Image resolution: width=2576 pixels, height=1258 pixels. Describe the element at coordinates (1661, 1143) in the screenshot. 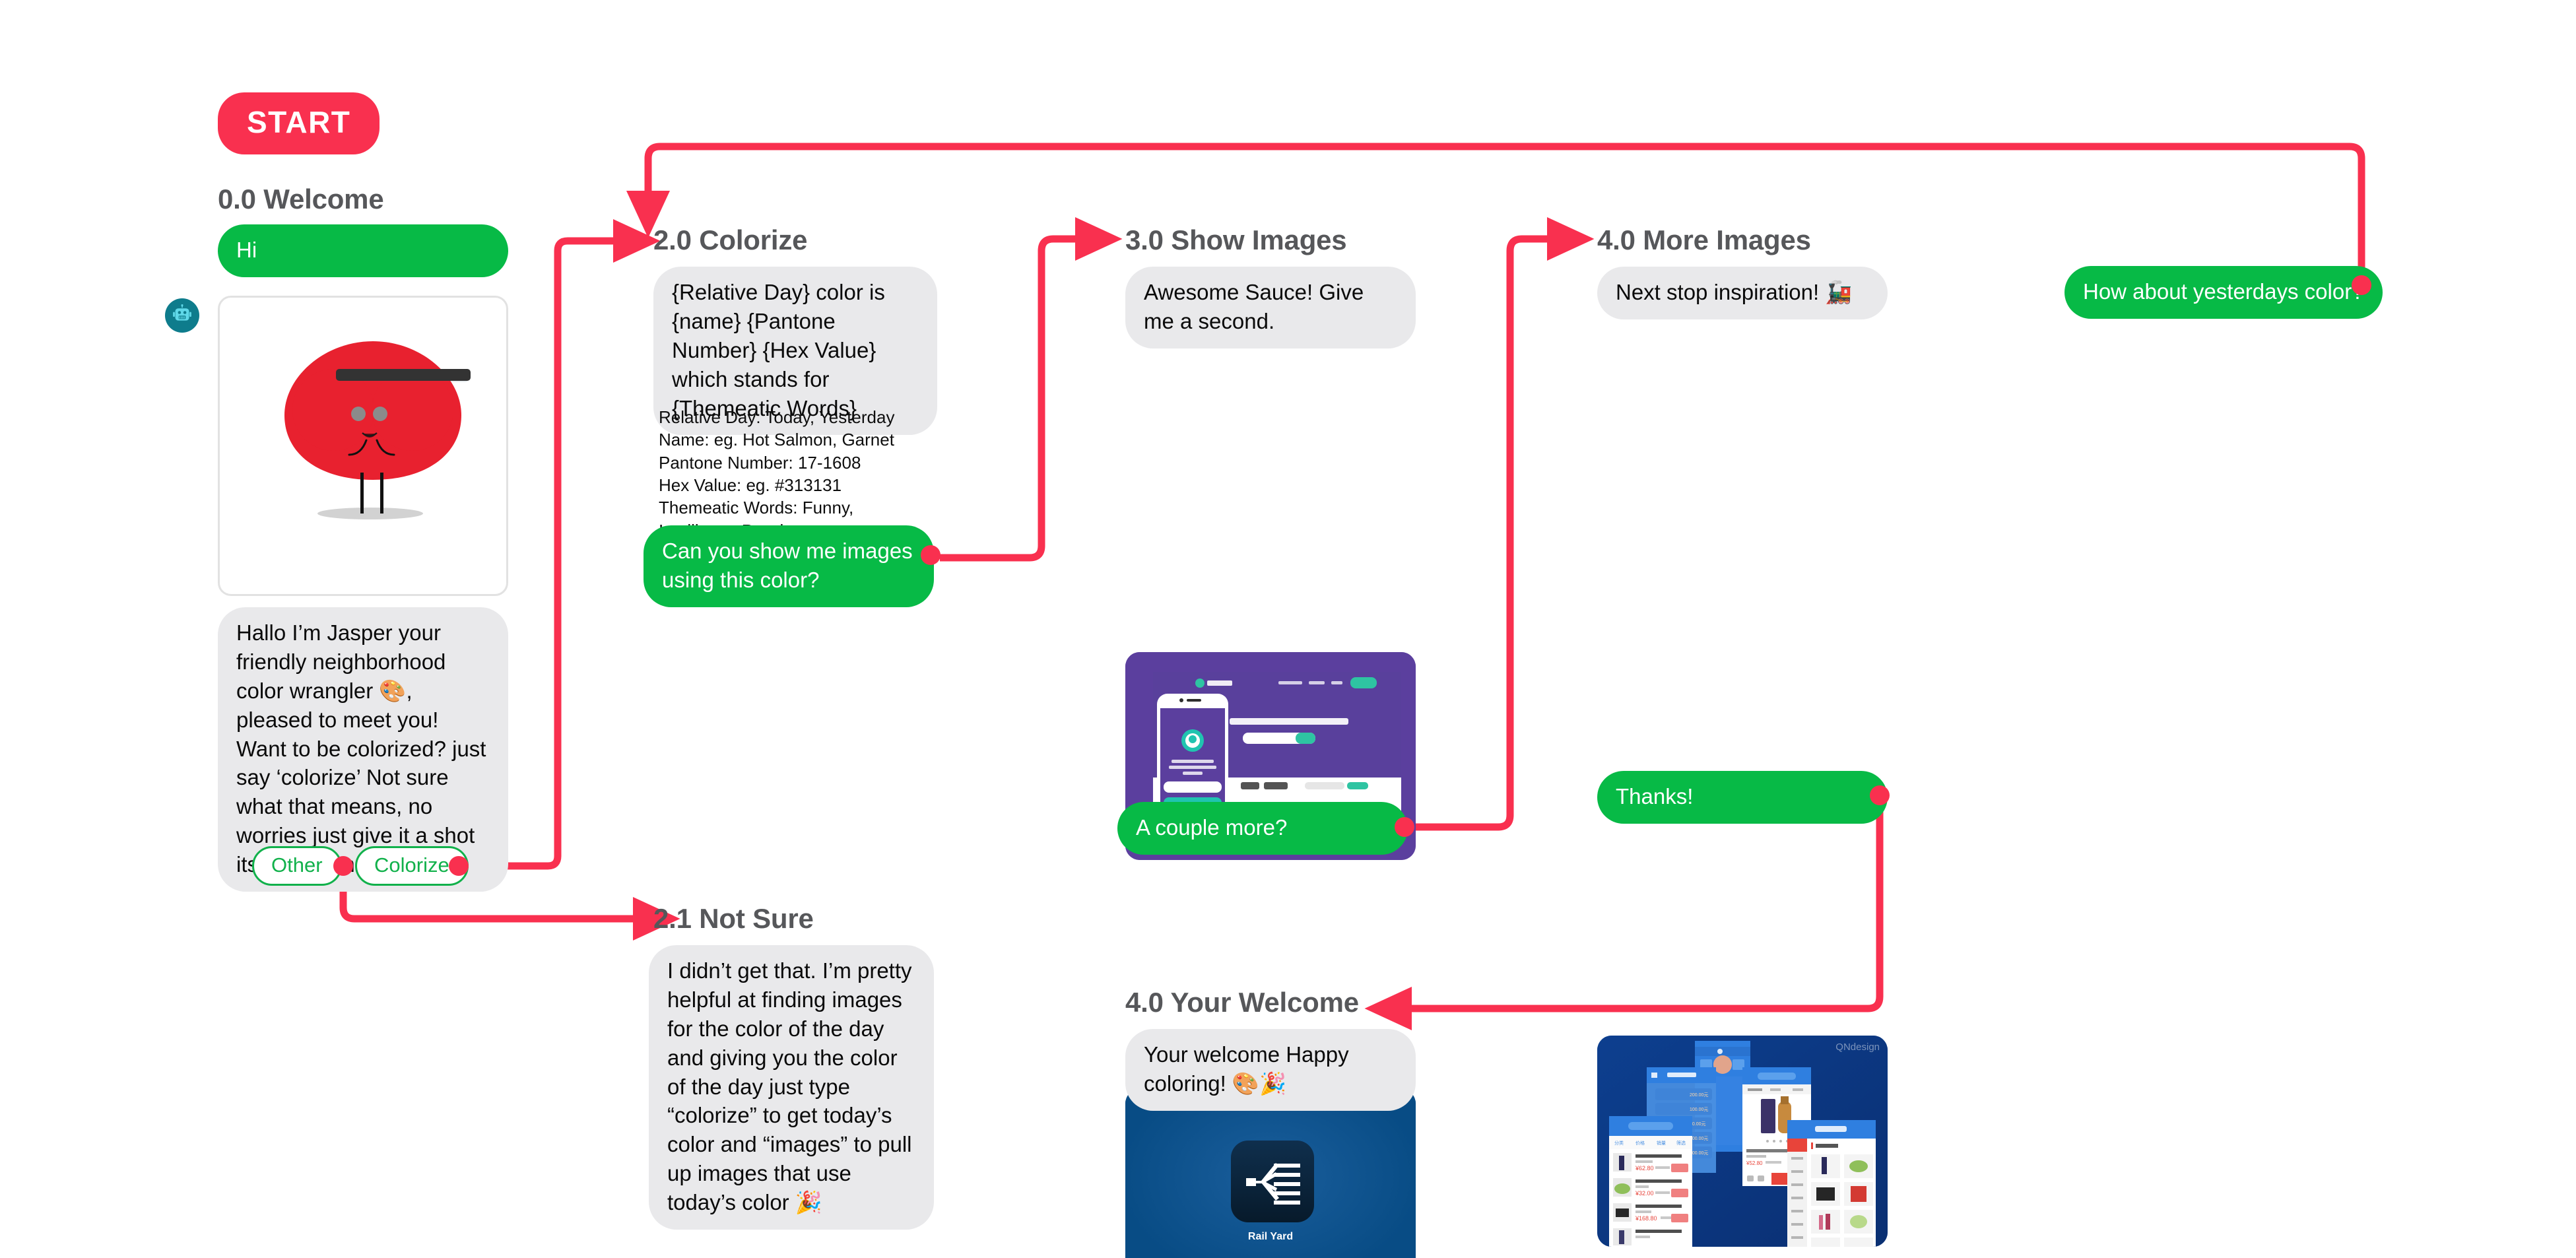

I see `svg-text: 销量` at that location.